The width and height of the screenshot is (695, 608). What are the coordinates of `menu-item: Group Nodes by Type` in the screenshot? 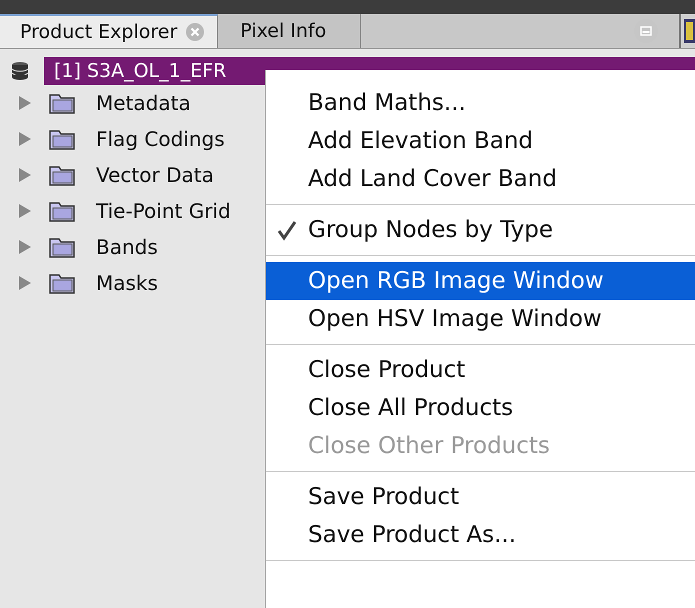 It's located at (480, 230).